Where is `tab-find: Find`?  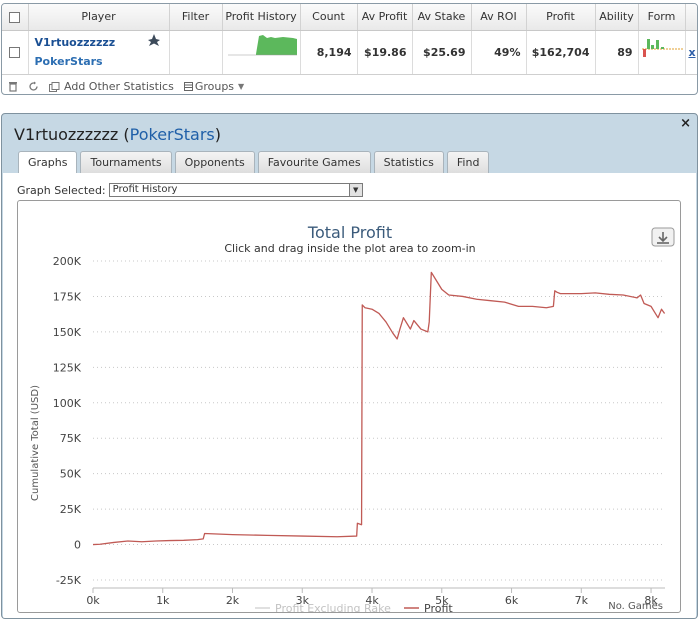 tab-find: Find is located at coordinates (468, 162).